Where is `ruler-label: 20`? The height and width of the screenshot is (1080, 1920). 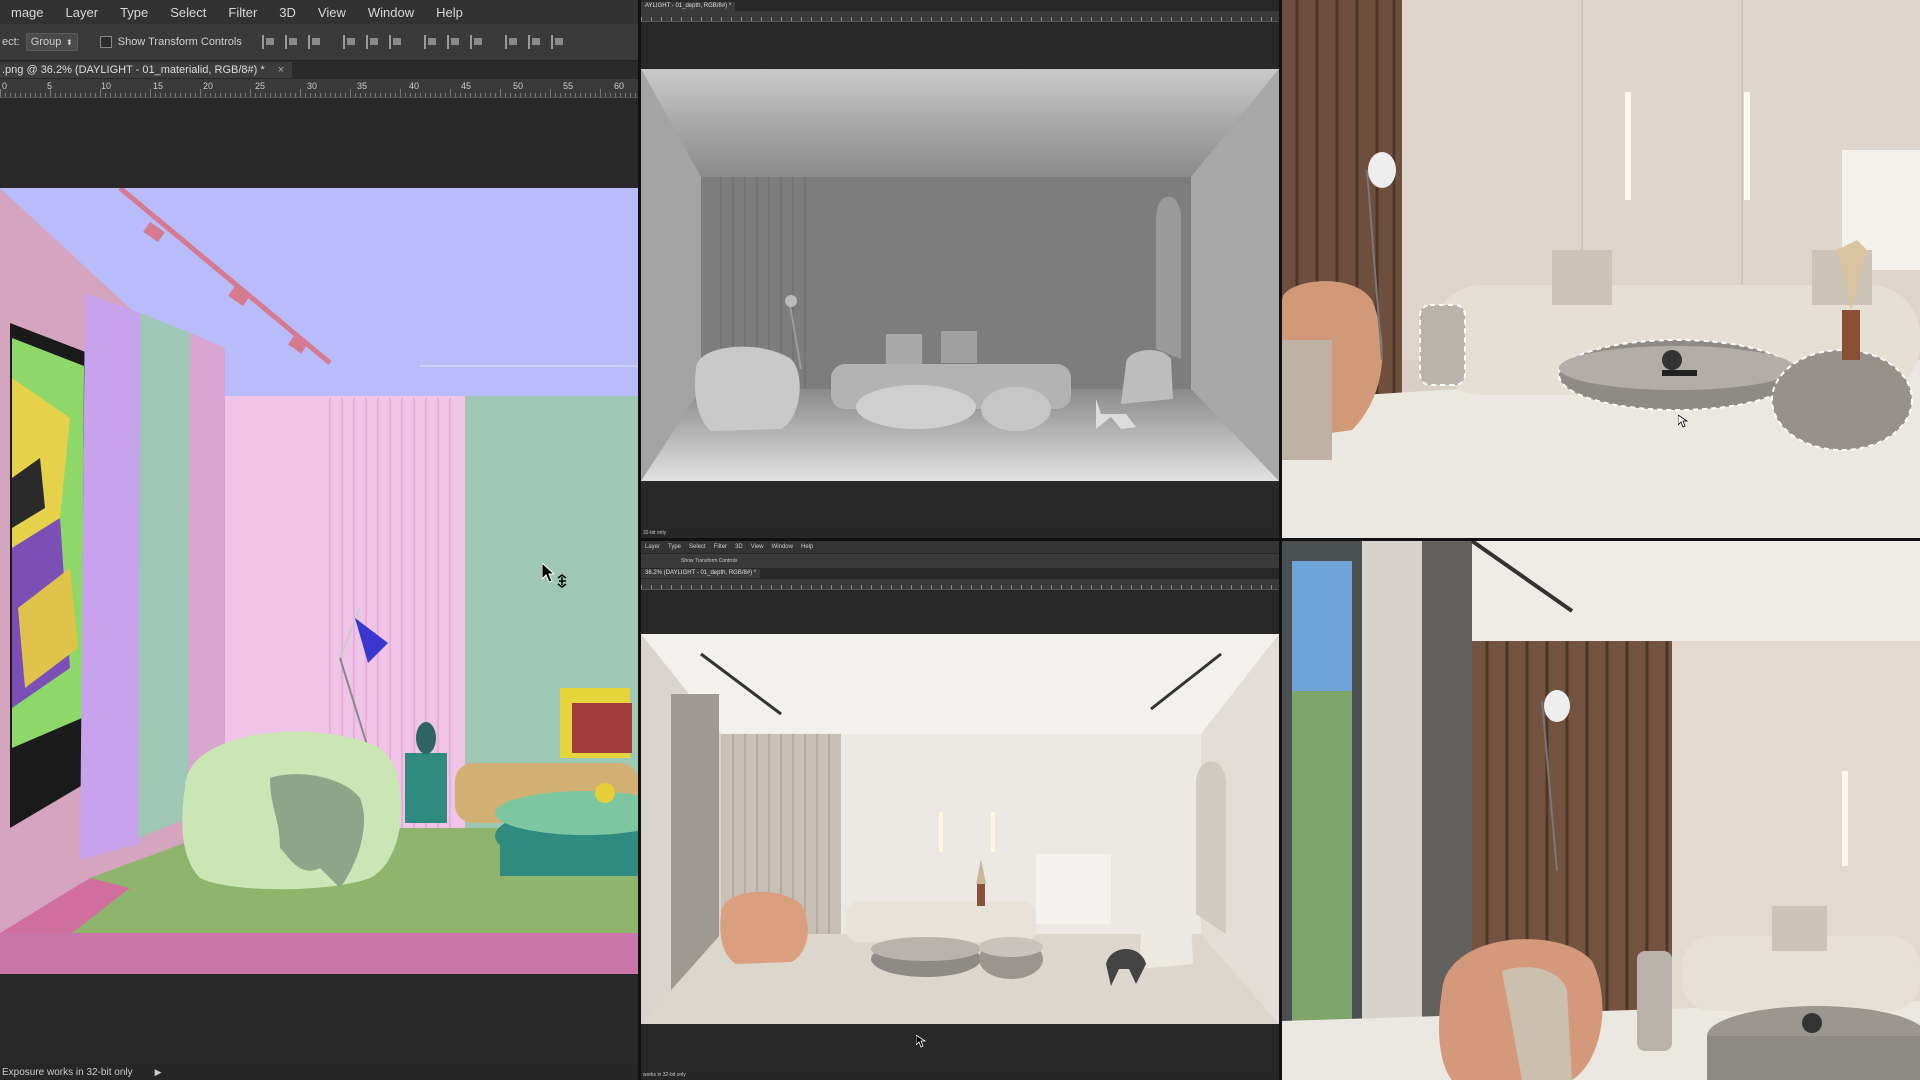
ruler-label: 20 is located at coordinates (208, 86).